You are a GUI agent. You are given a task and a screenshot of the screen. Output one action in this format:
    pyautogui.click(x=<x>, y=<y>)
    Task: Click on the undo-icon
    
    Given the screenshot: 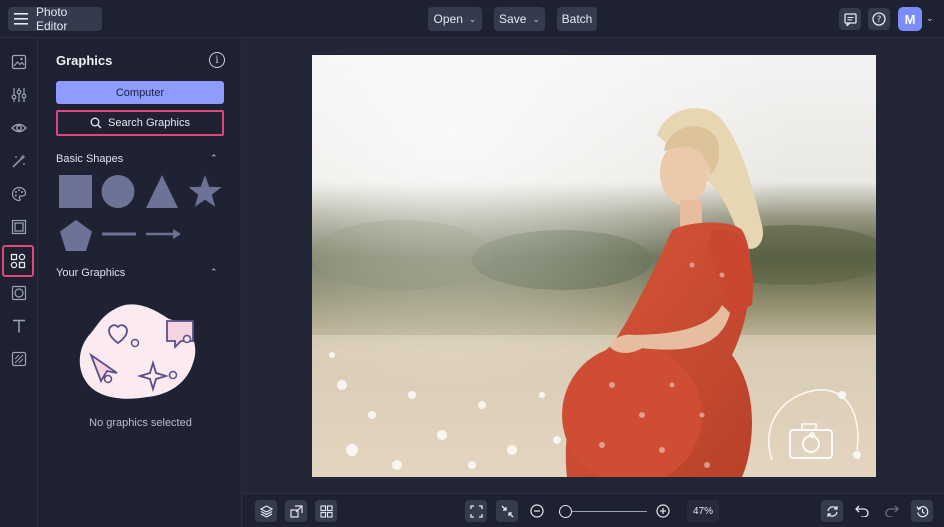 What is the action you would take?
    pyautogui.click(x=862, y=511)
    